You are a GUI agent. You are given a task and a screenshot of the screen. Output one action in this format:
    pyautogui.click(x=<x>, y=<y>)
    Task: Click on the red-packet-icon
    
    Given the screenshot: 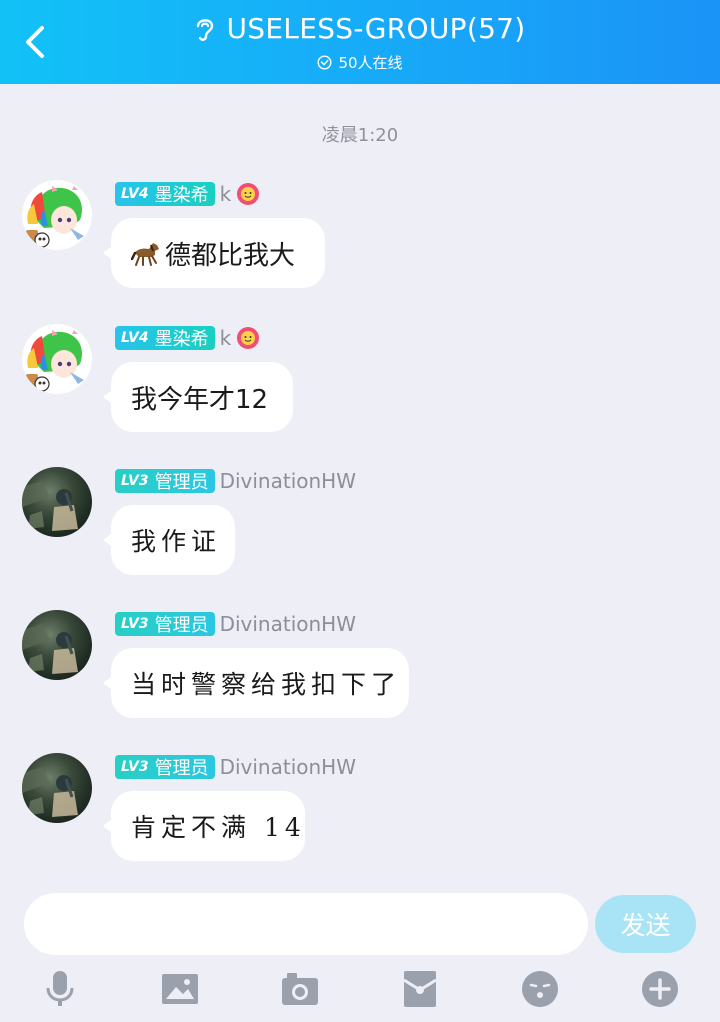 What is the action you would take?
    pyautogui.click(x=420, y=989)
    